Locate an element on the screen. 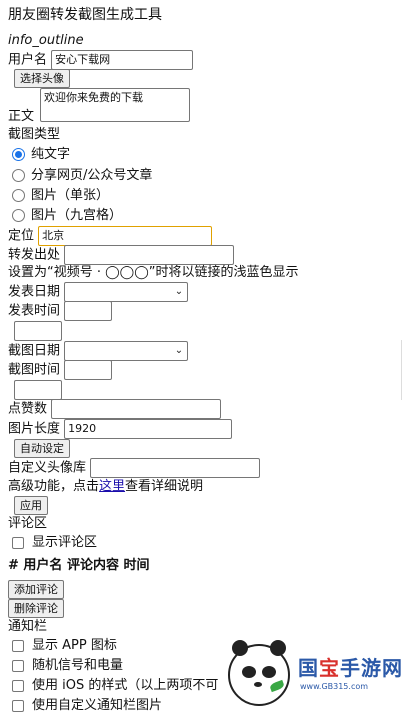 The height and width of the screenshot is (715, 405). content-label: 正文 is located at coordinates (21, 116).